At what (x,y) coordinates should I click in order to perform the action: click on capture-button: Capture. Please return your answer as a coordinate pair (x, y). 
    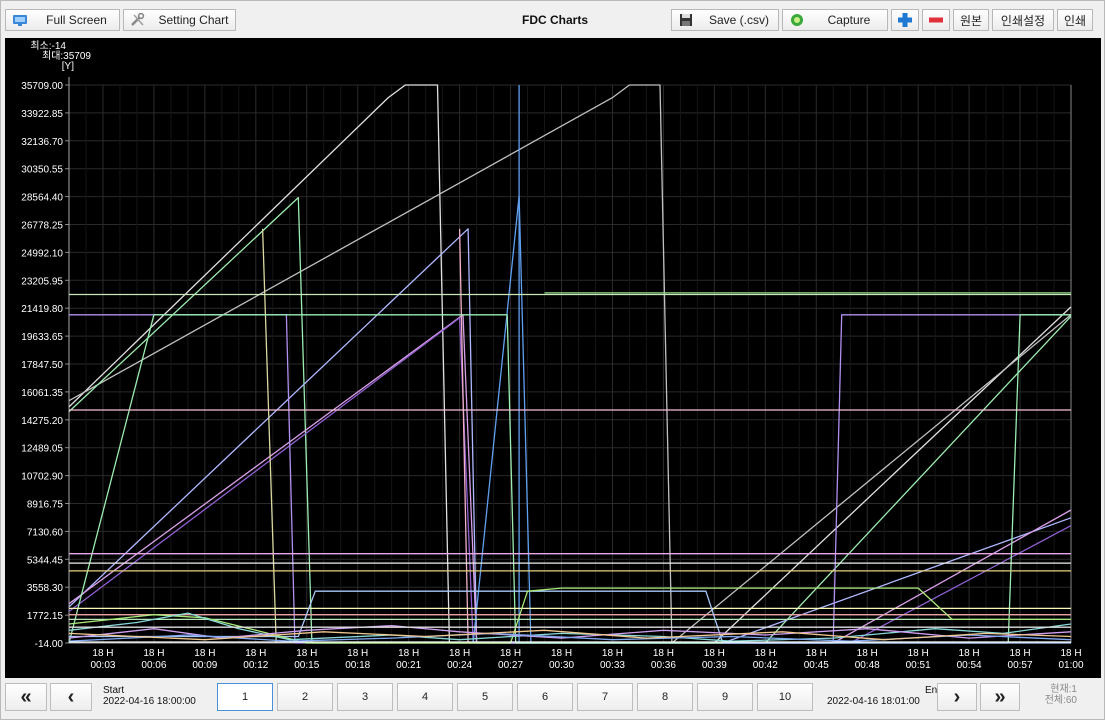
    Looking at the image, I should click on (835, 20).